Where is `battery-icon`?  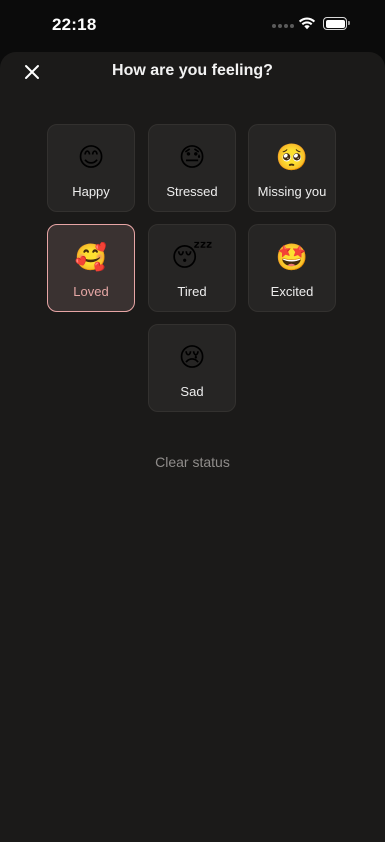 battery-icon is located at coordinates (336, 23).